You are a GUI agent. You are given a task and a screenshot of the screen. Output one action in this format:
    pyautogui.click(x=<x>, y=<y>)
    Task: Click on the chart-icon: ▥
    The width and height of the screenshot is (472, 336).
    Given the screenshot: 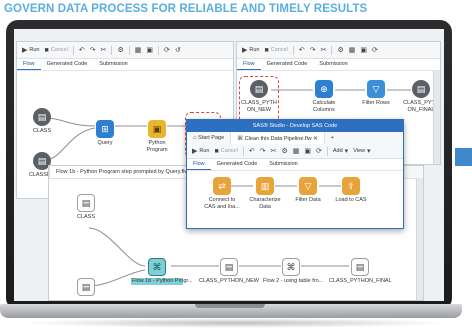 What is the action you would take?
    pyautogui.click(x=265, y=186)
    